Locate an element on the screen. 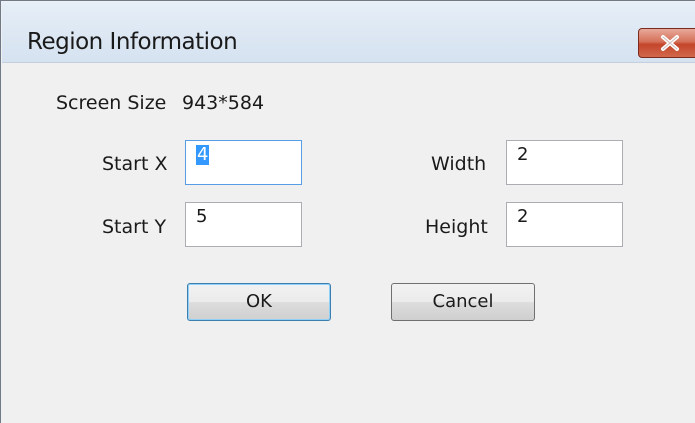 Image resolution: width=695 pixels, height=423 pixels. height-input: 2 is located at coordinates (564, 224).